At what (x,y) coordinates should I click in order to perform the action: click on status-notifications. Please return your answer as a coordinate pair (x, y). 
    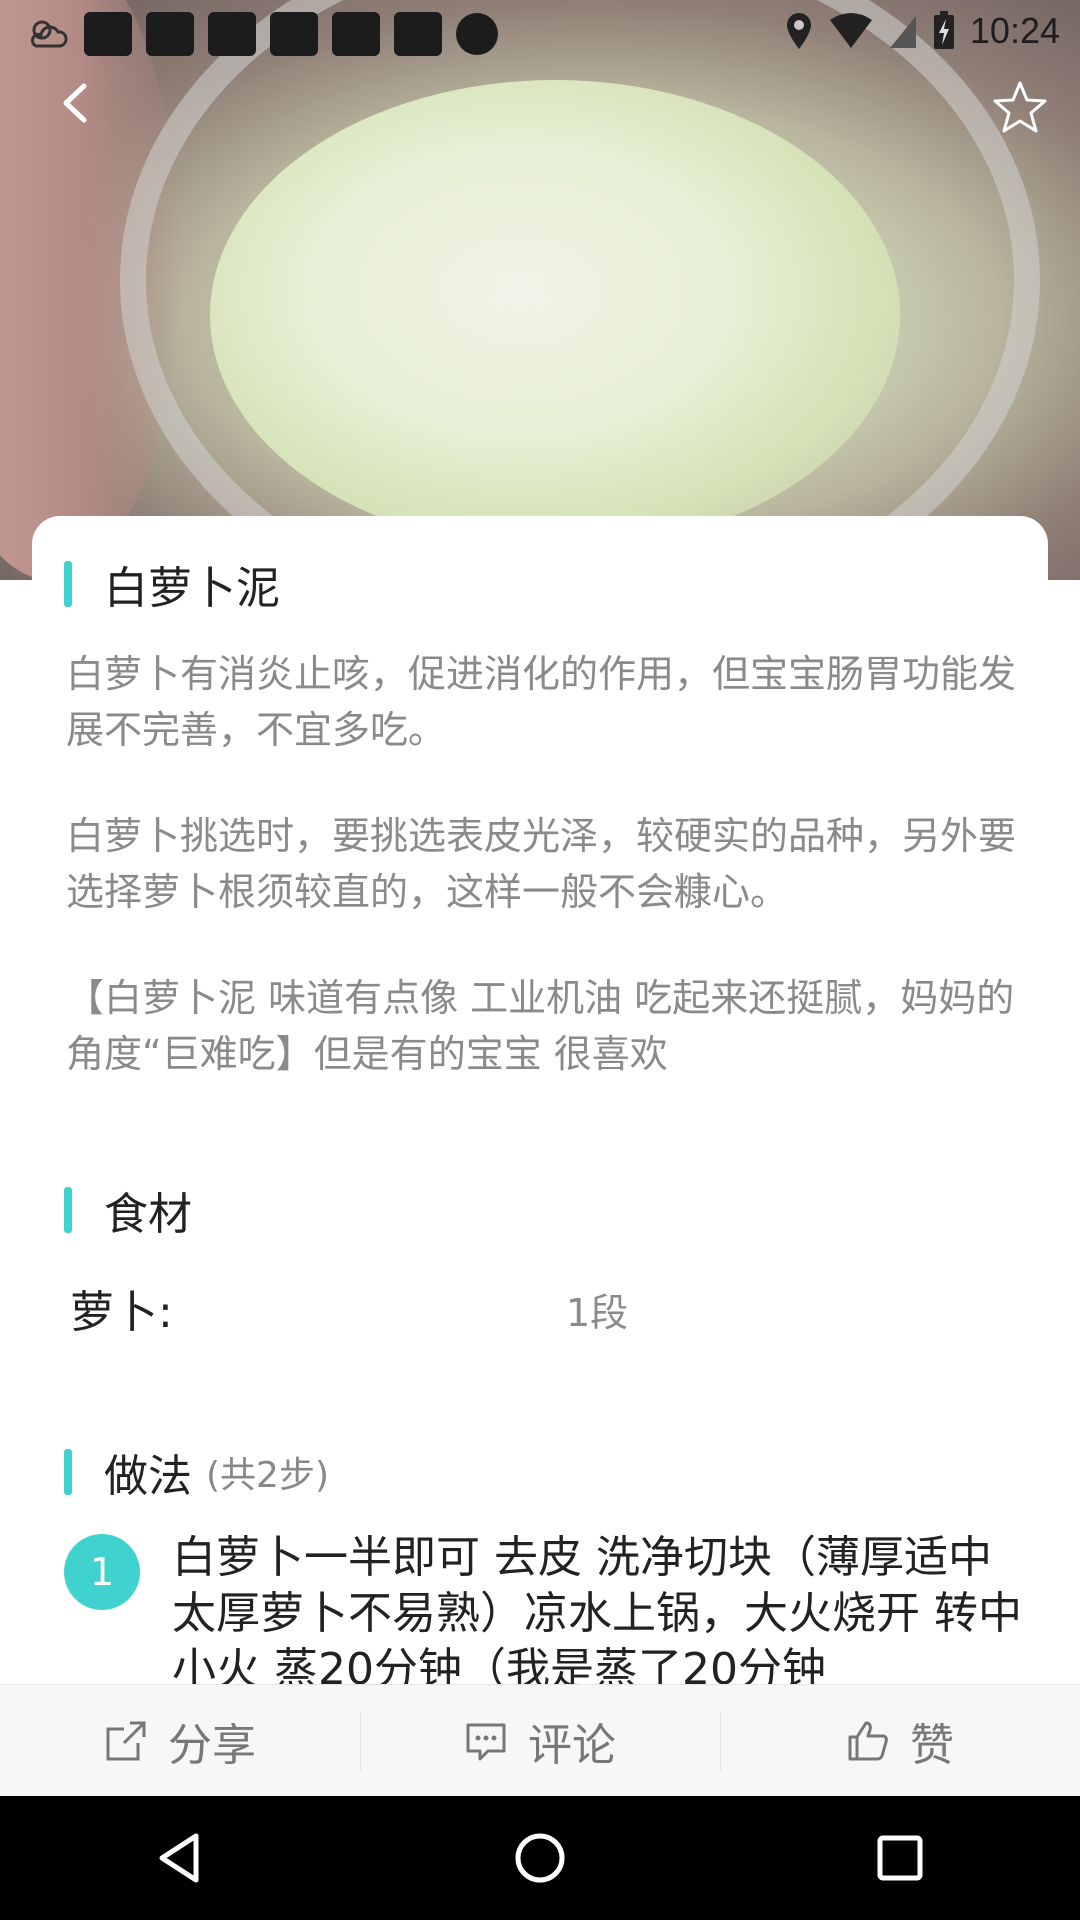
    Looking at the image, I should click on (262, 34).